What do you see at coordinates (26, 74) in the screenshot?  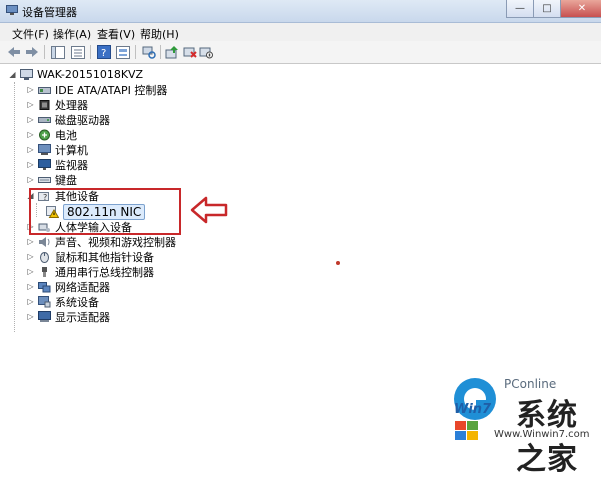 I see `computer-root-icon` at bounding box center [26, 74].